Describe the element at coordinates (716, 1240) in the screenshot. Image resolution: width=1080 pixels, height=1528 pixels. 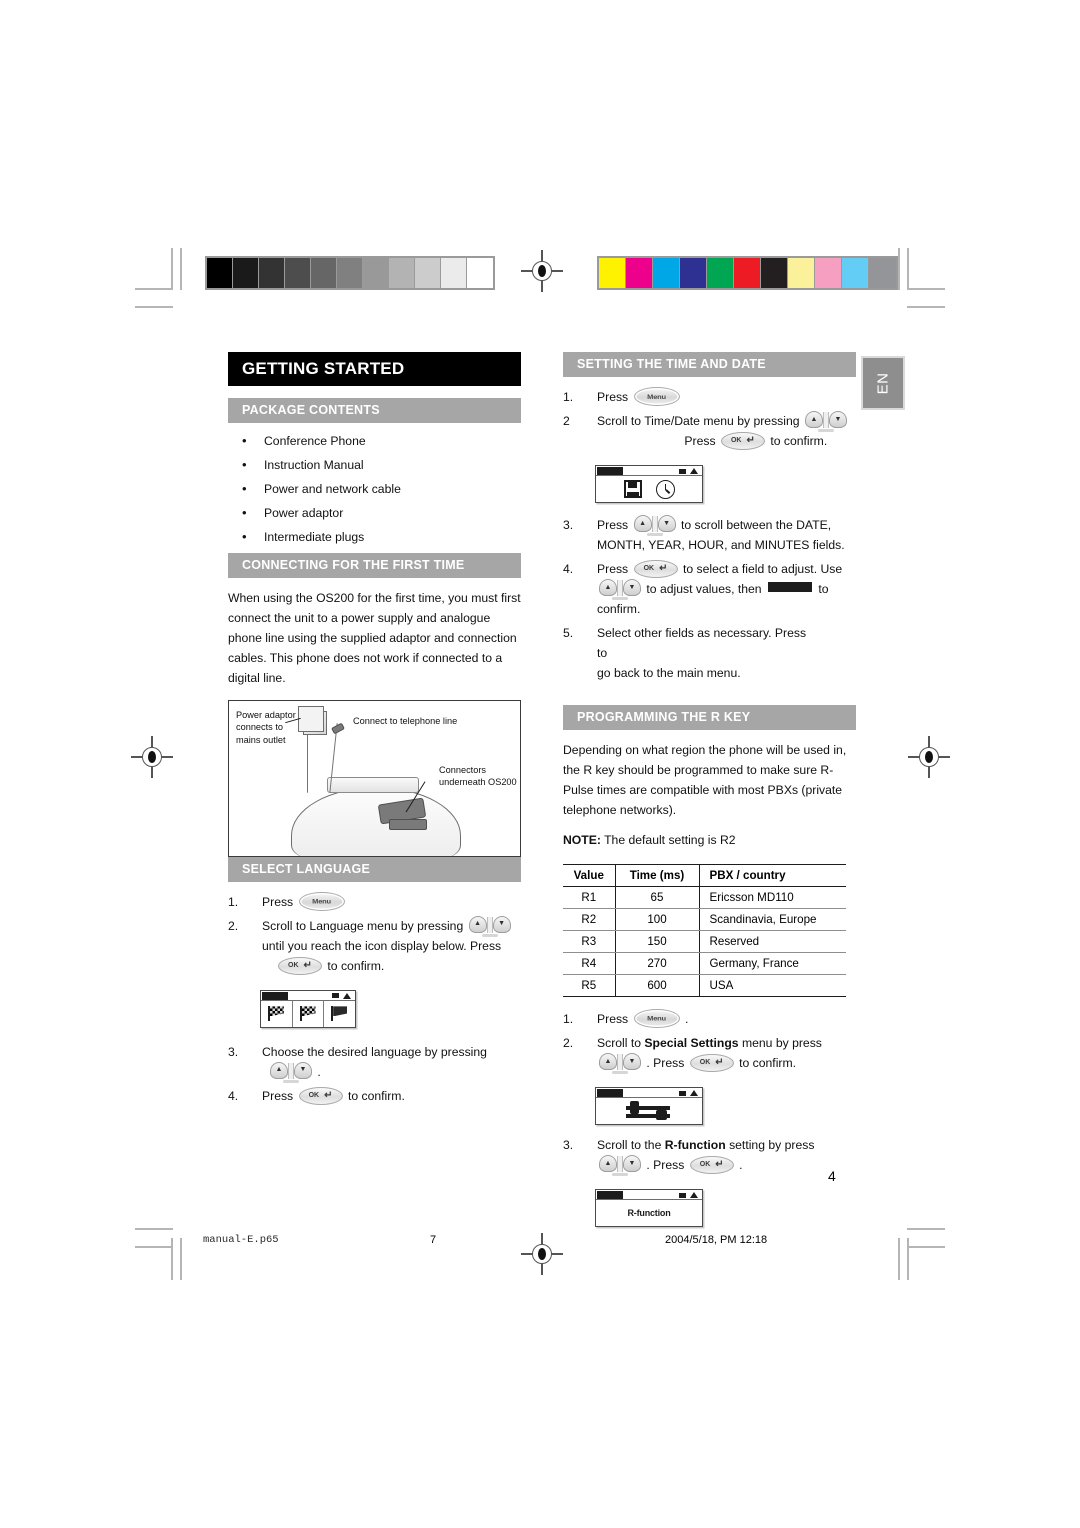
I see `footer-timestamp: 2004/5/18, PM 12:18` at that location.